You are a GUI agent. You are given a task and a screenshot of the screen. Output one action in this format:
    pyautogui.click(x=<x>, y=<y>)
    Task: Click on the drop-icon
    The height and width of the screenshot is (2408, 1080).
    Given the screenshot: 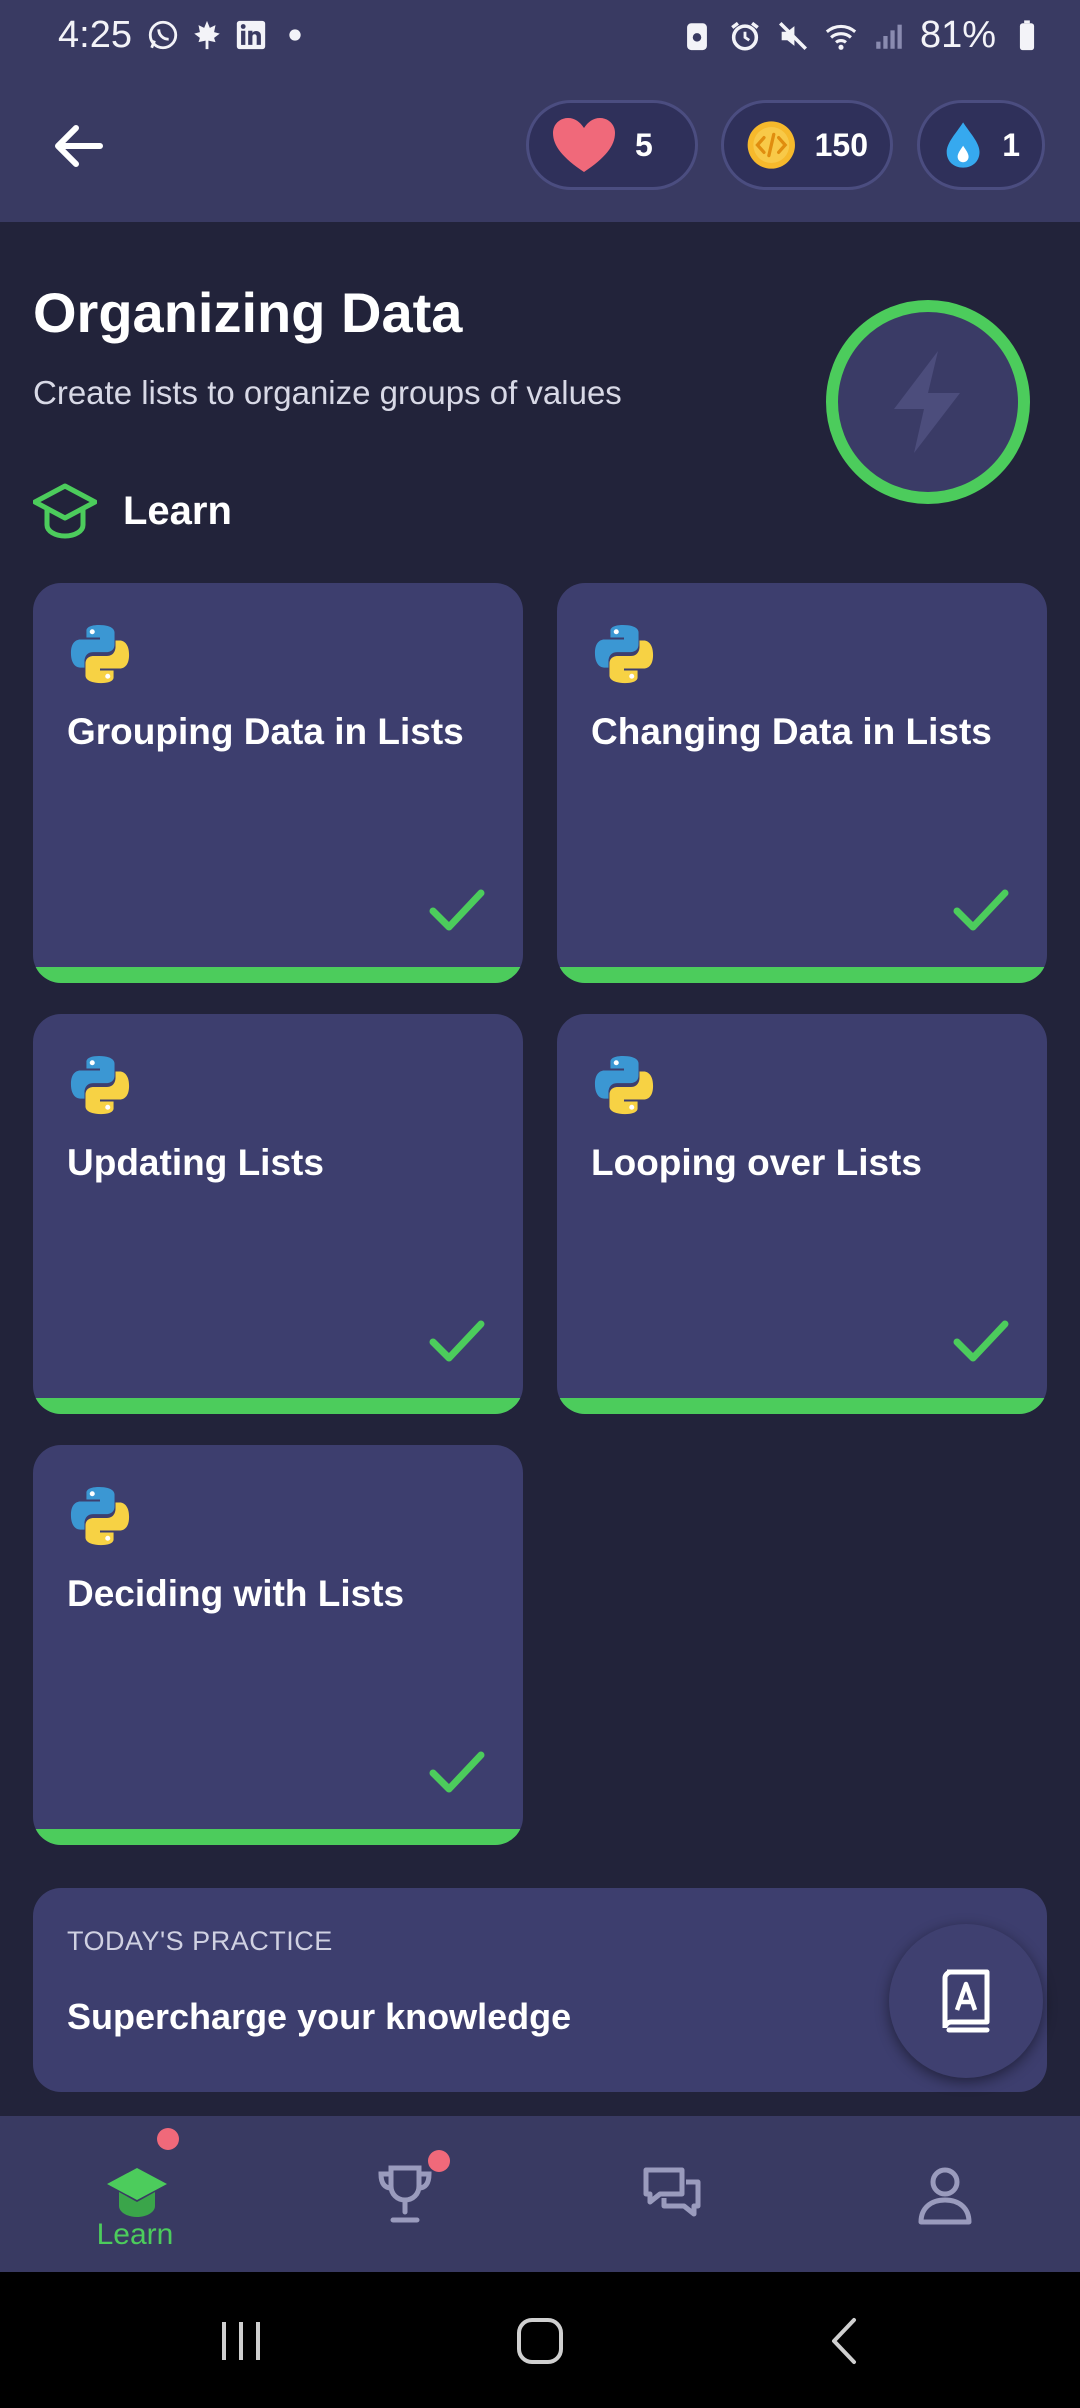 What is the action you would take?
    pyautogui.click(x=963, y=145)
    